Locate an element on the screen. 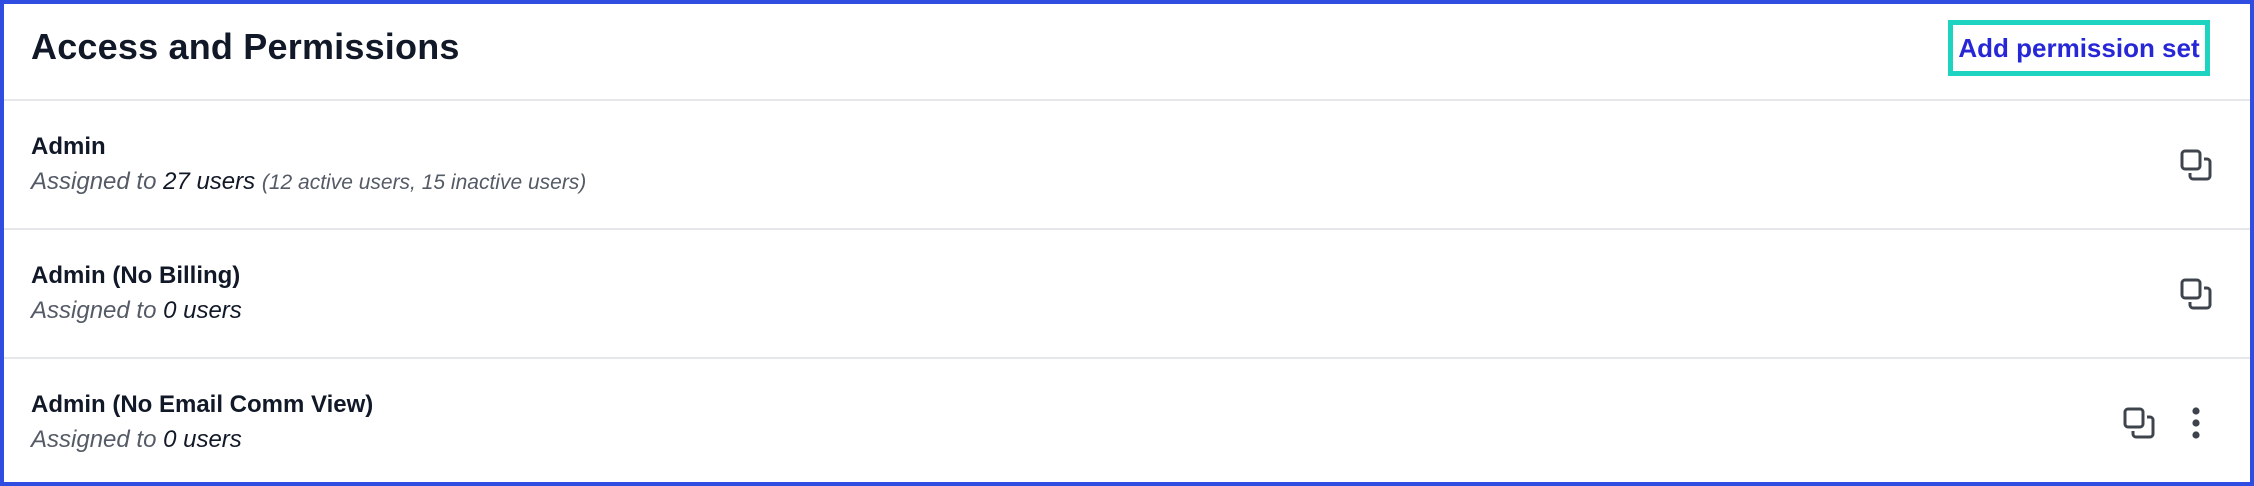  permission-set-name: Admin (No Billing) is located at coordinates (135, 276).